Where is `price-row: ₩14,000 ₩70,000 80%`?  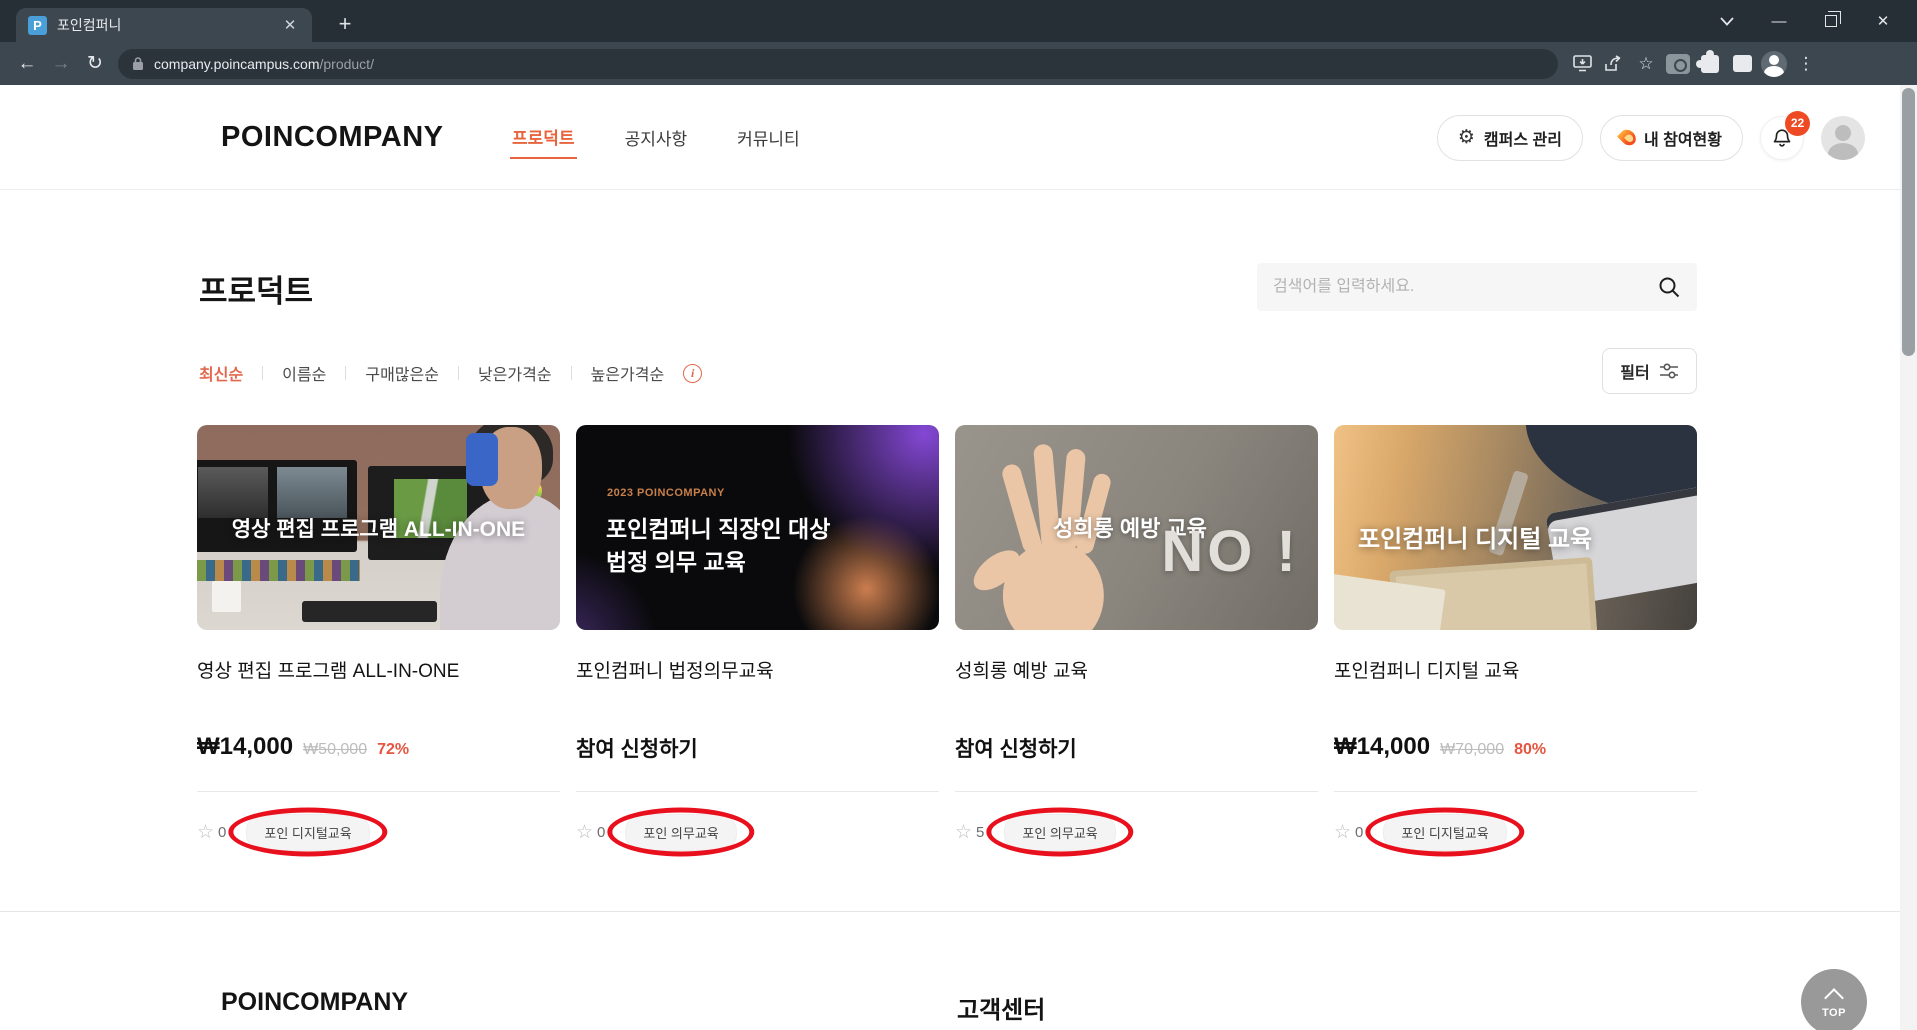 price-row: ₩14,000 ₩70,000 80% is located at coordinates (1515, 748).